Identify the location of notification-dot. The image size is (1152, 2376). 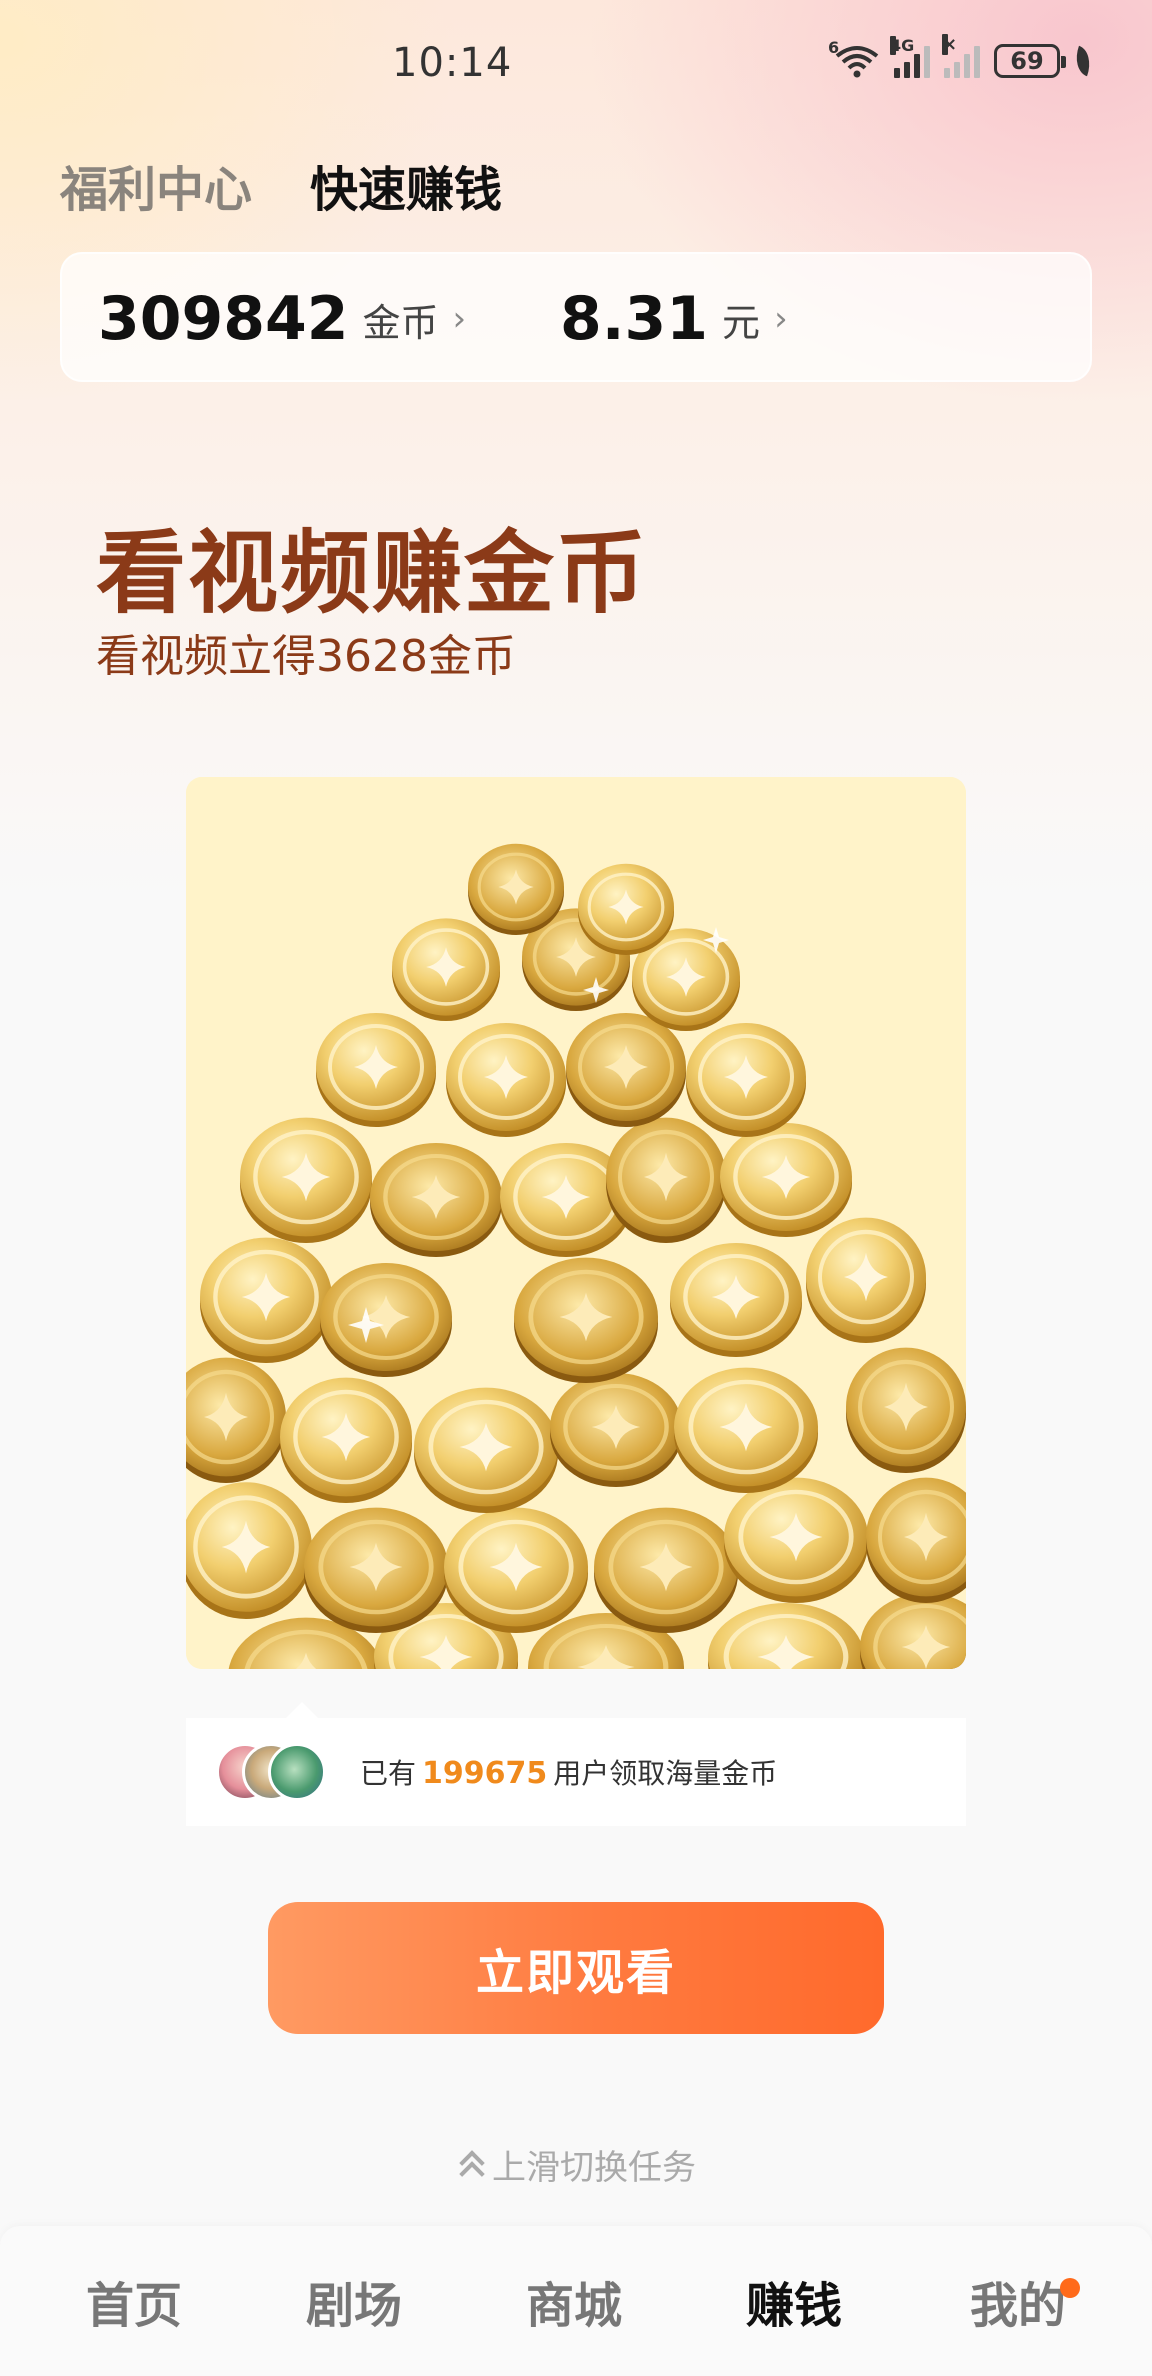
(1070, 2288).